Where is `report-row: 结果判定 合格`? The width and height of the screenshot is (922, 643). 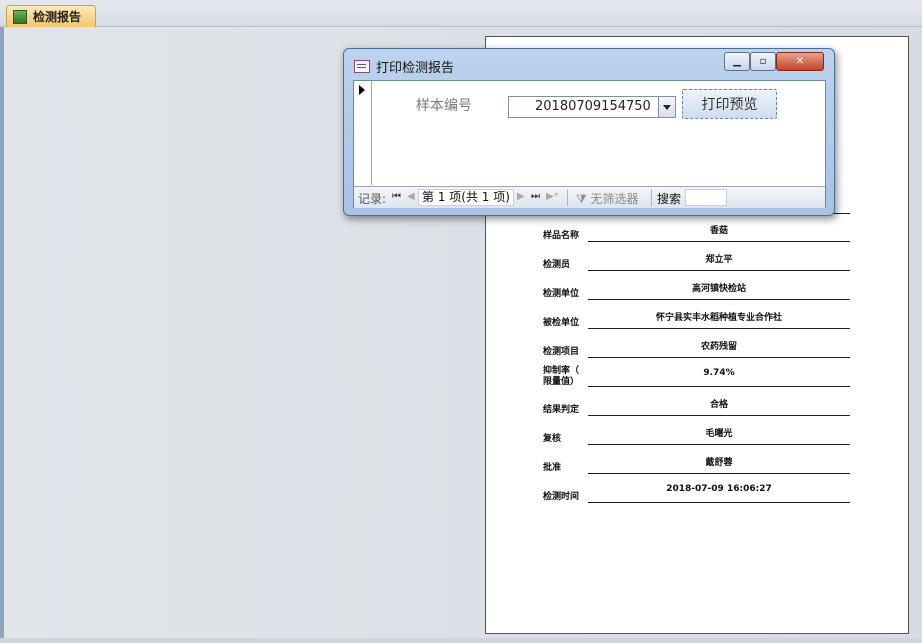
report-row: 结果判定 合格 is located at coordinates (697, 405).